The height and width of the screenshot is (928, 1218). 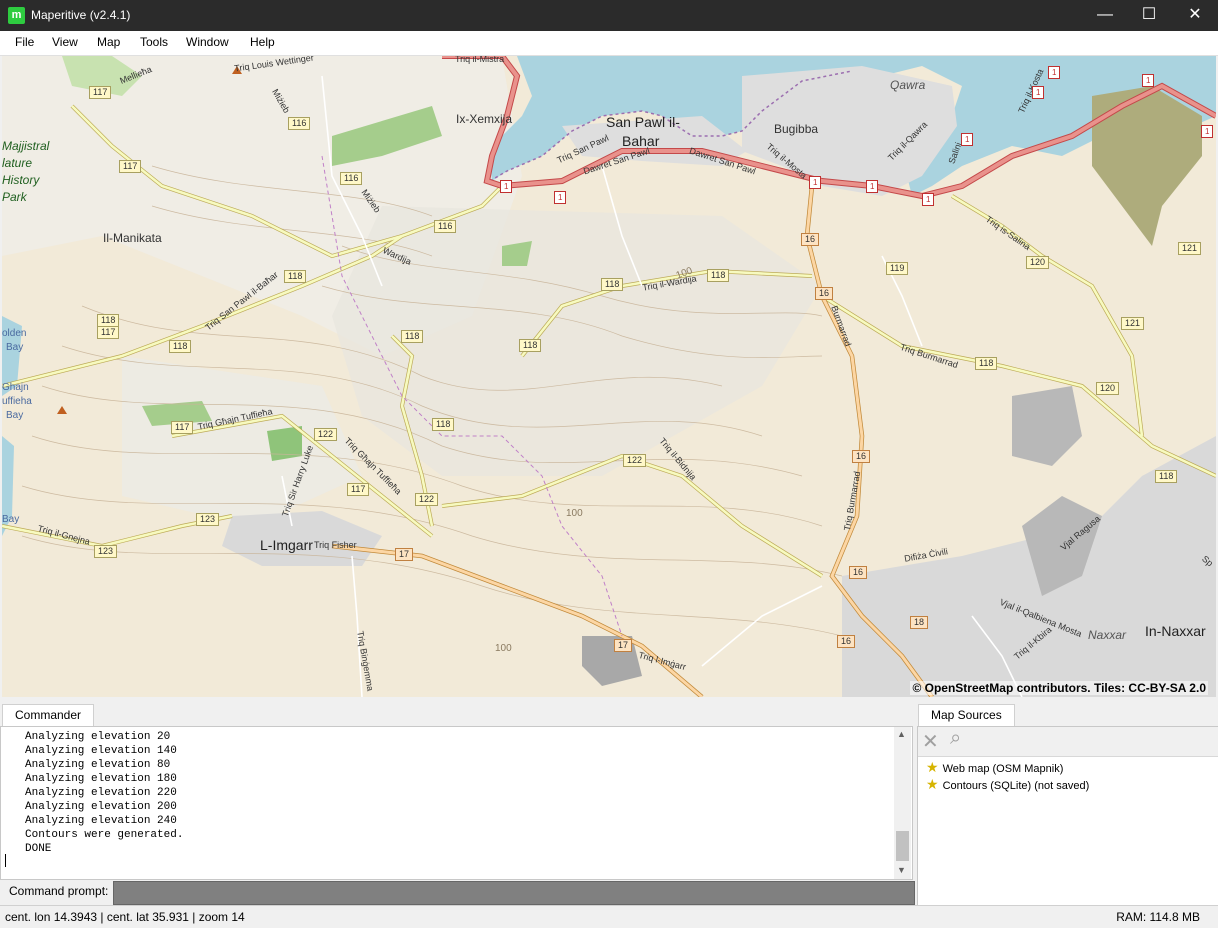 I want to click on command-prompt-input, so click(x=514, y=893).